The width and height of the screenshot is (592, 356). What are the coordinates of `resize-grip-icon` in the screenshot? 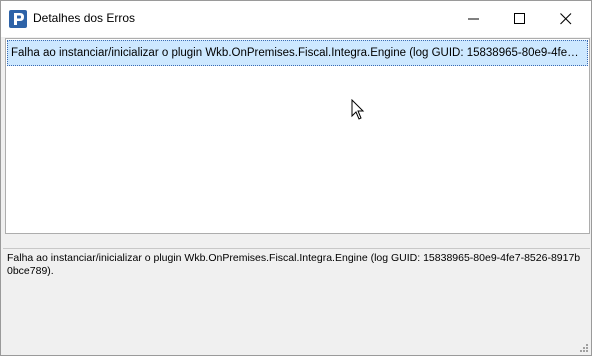 It's located at (584, 348).